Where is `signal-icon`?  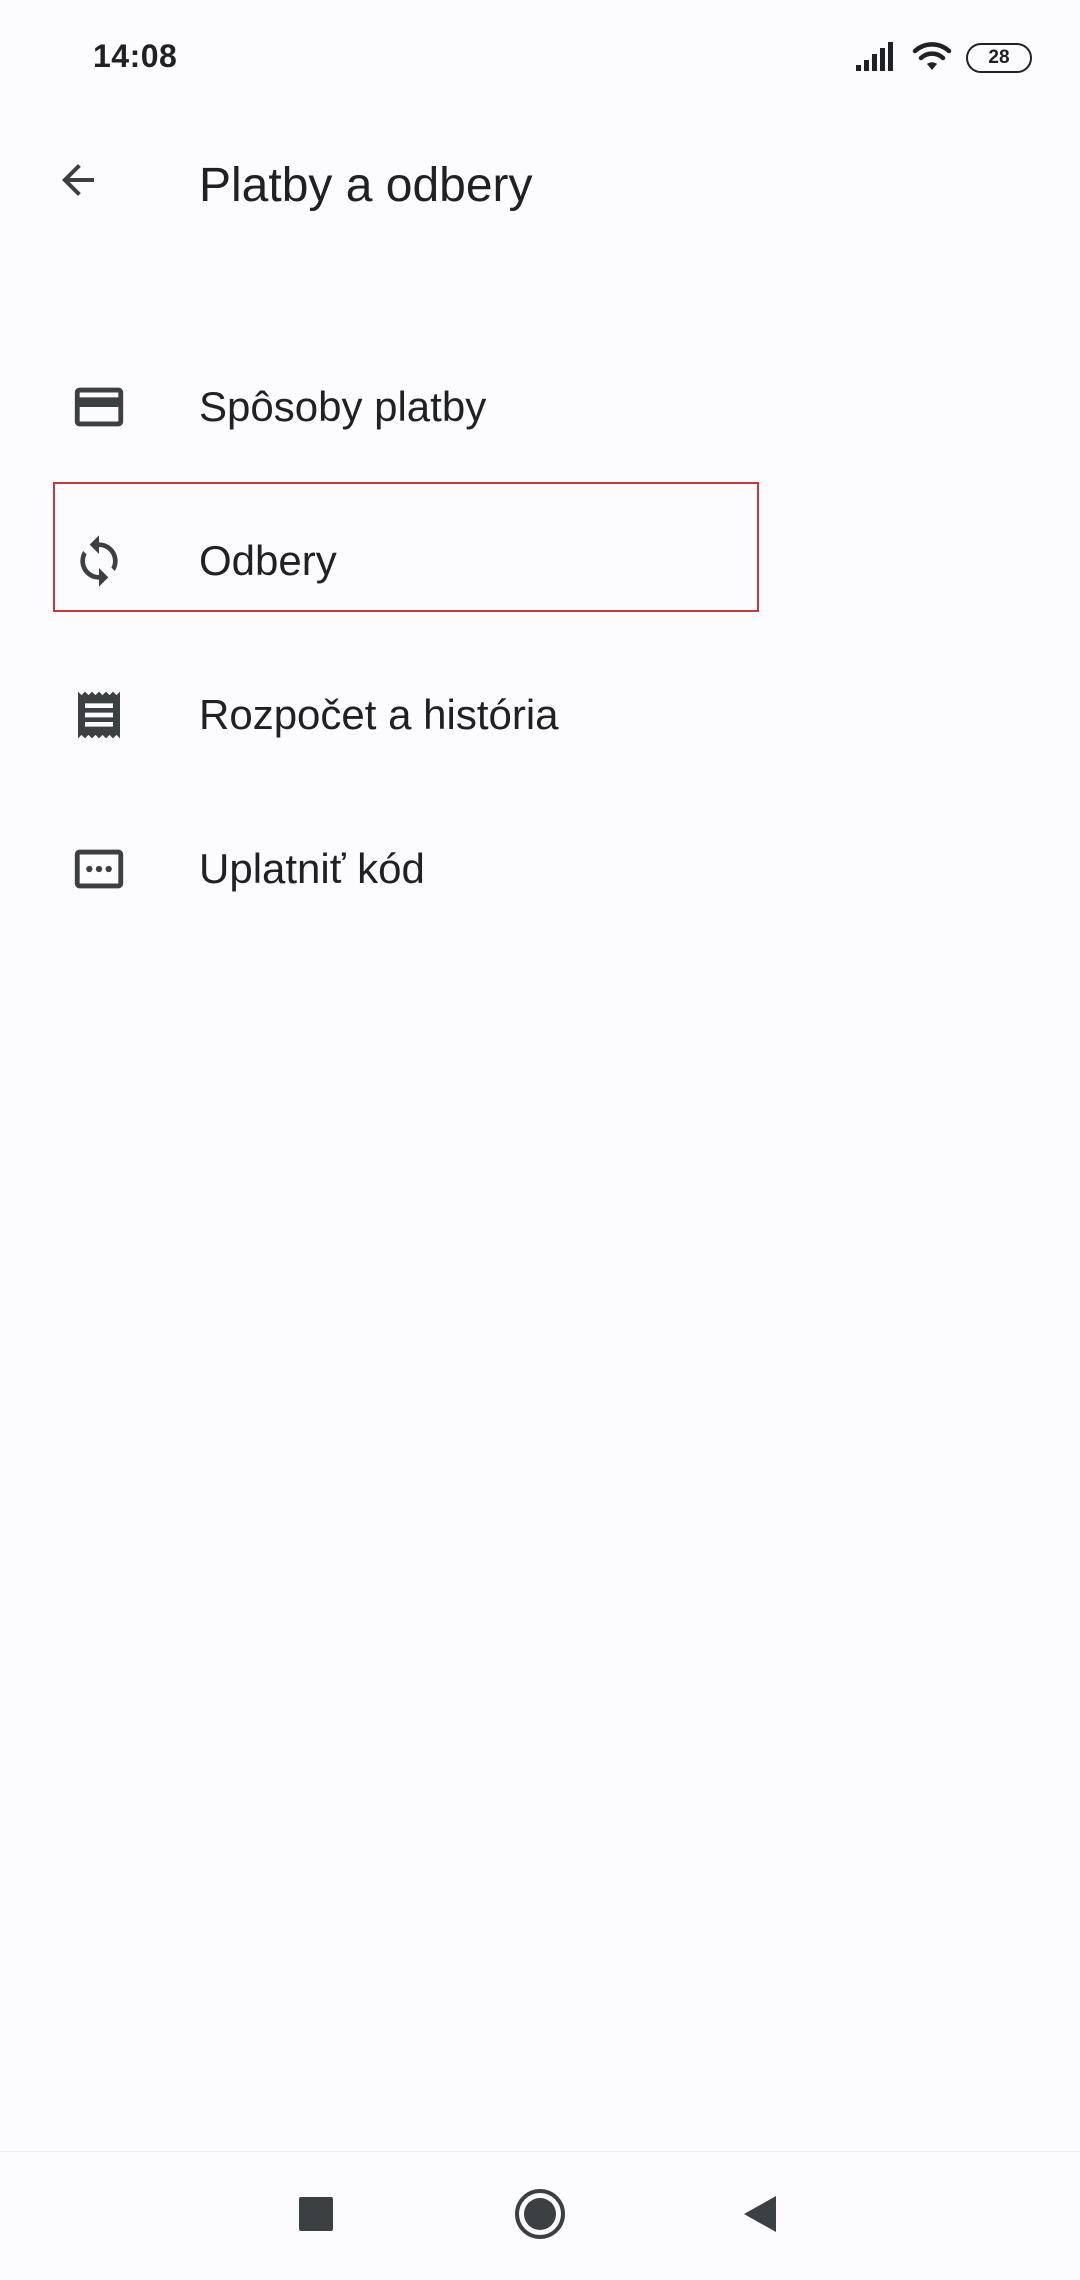 signal-icon is located at coordinates (877, 58).